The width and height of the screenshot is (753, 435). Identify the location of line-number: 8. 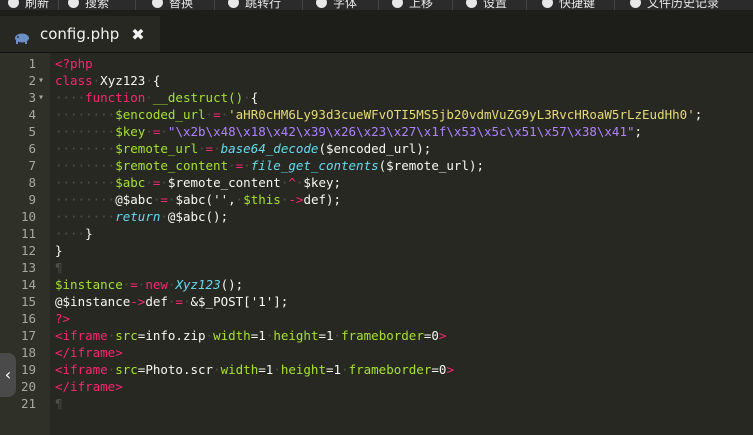
(32, 182).